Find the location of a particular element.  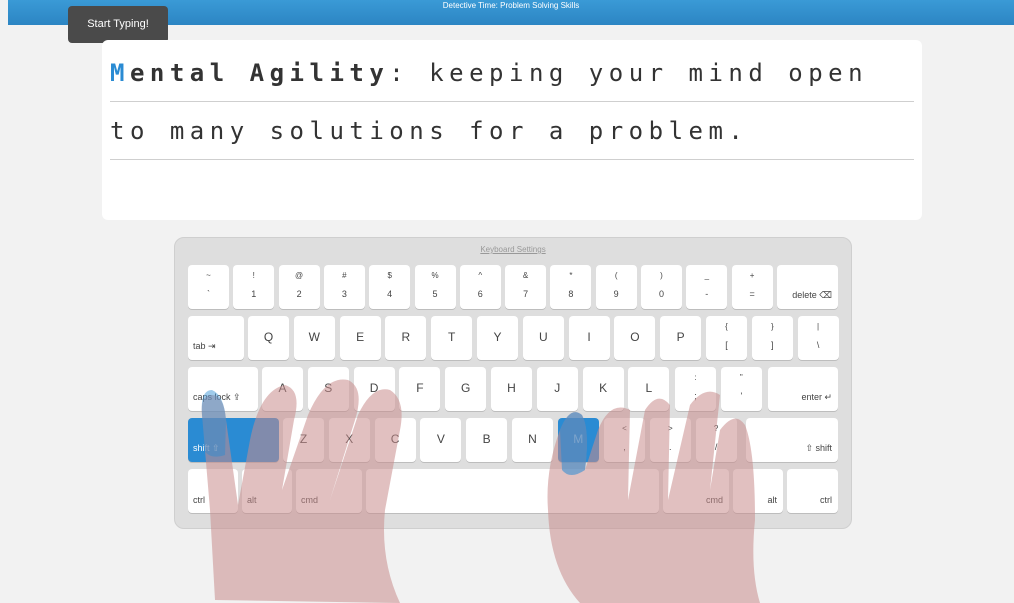

key-y: Y is located at coordinates (497, 338).